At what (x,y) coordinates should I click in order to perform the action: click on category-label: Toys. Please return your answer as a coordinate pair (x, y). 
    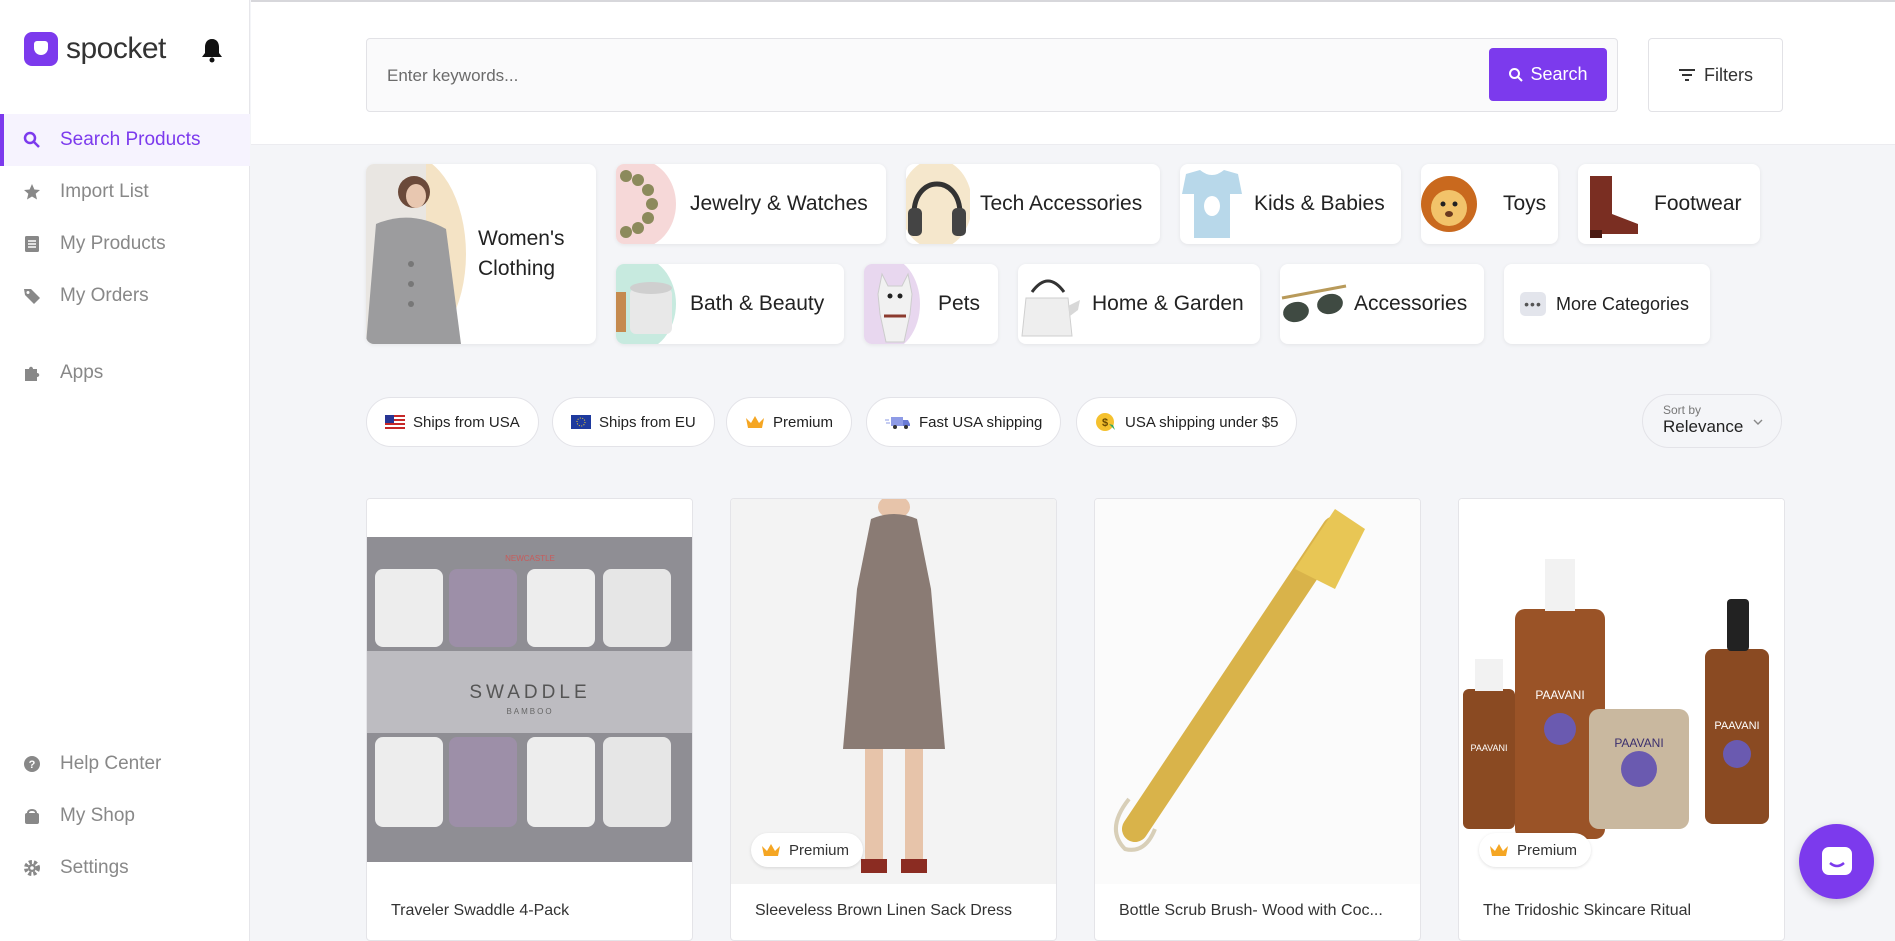
    Looking at the image, I should click on (1525, 203).